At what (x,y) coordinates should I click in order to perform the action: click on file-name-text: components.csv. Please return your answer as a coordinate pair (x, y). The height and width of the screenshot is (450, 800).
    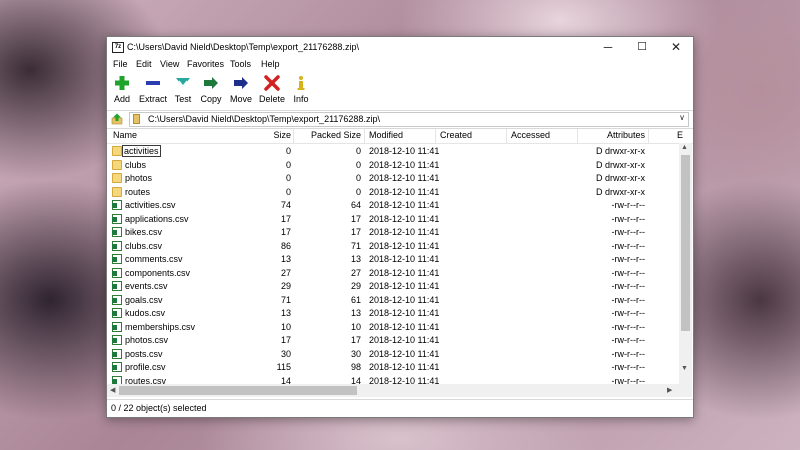
    Looking at the image, I should click on (158, 272).